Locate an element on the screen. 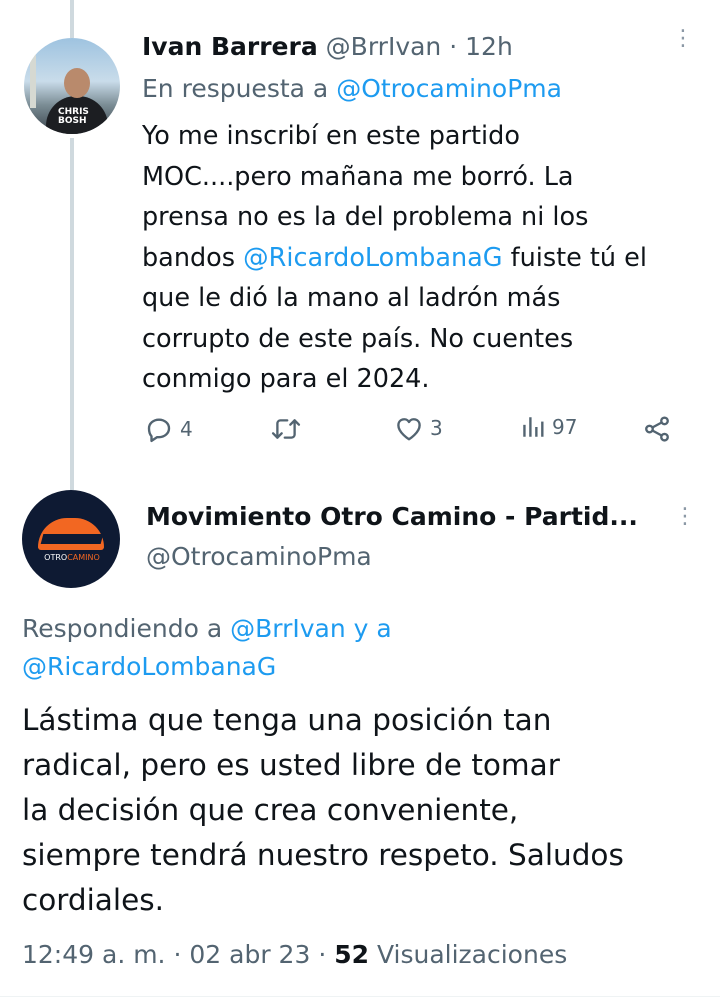 The height and width of the screenshot is (1008, 720). avatar-shirt-print: CHRIS BOSH is located at coordinates (73, 116).